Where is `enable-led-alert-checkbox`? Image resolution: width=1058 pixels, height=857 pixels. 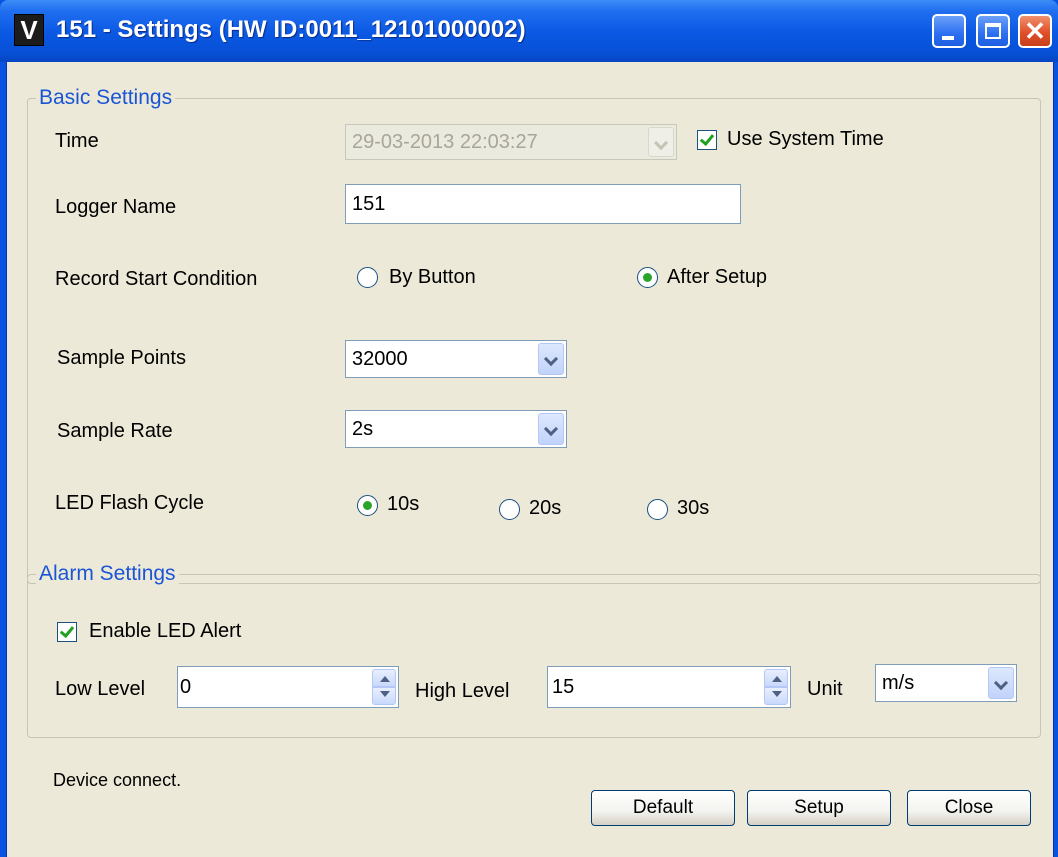 enable-led-alert-checkbox is located at coordinates (67, 632).